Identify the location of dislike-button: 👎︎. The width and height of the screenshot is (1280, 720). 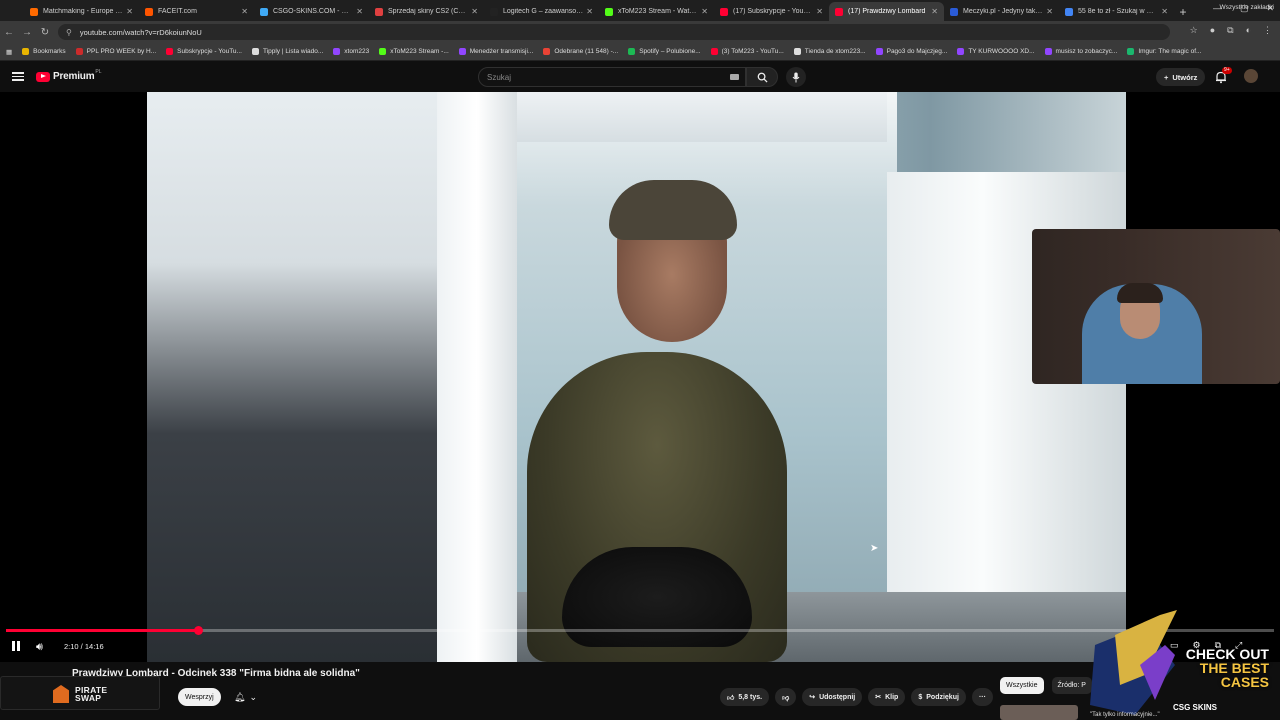
(786, 697).